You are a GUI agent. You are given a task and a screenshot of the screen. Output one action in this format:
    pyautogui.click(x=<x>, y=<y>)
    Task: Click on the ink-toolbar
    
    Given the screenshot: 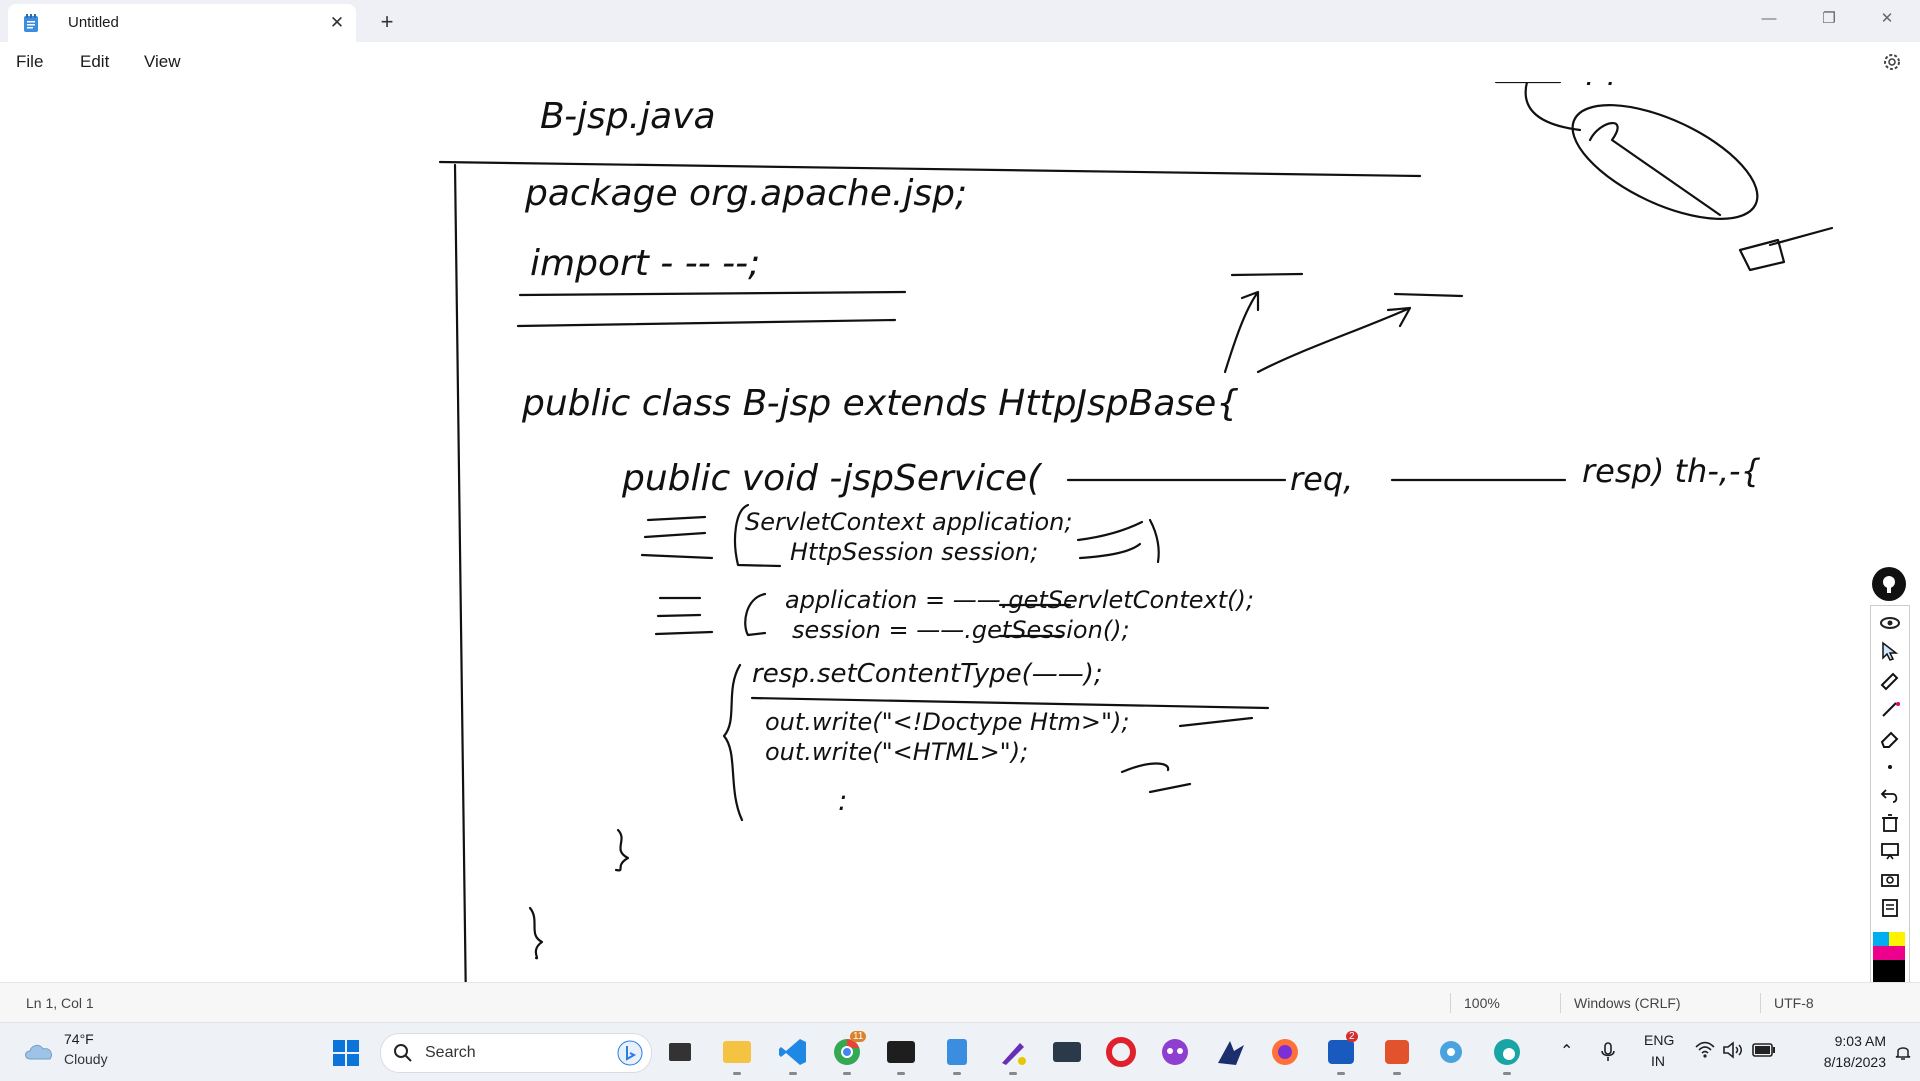 What is the action you would take?
    pyautogui.click(x=1890, y=806)
    